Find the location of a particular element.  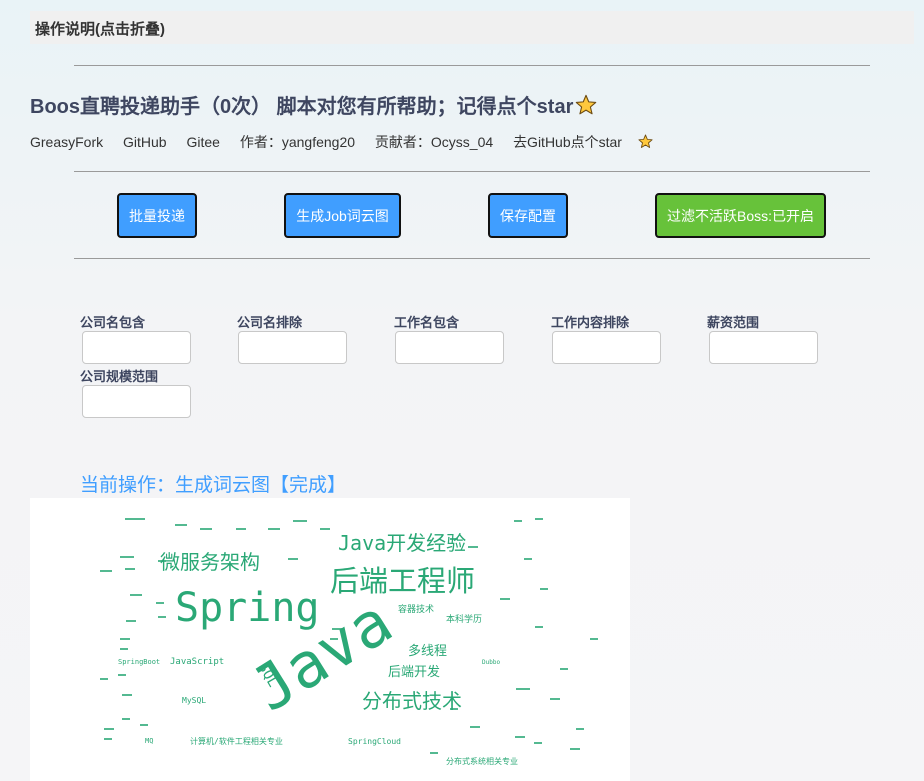

page-title: Boos直聘投递助手（0次） 脚本对您有所帮助；记得点个star is located at coordinates (313, 104).